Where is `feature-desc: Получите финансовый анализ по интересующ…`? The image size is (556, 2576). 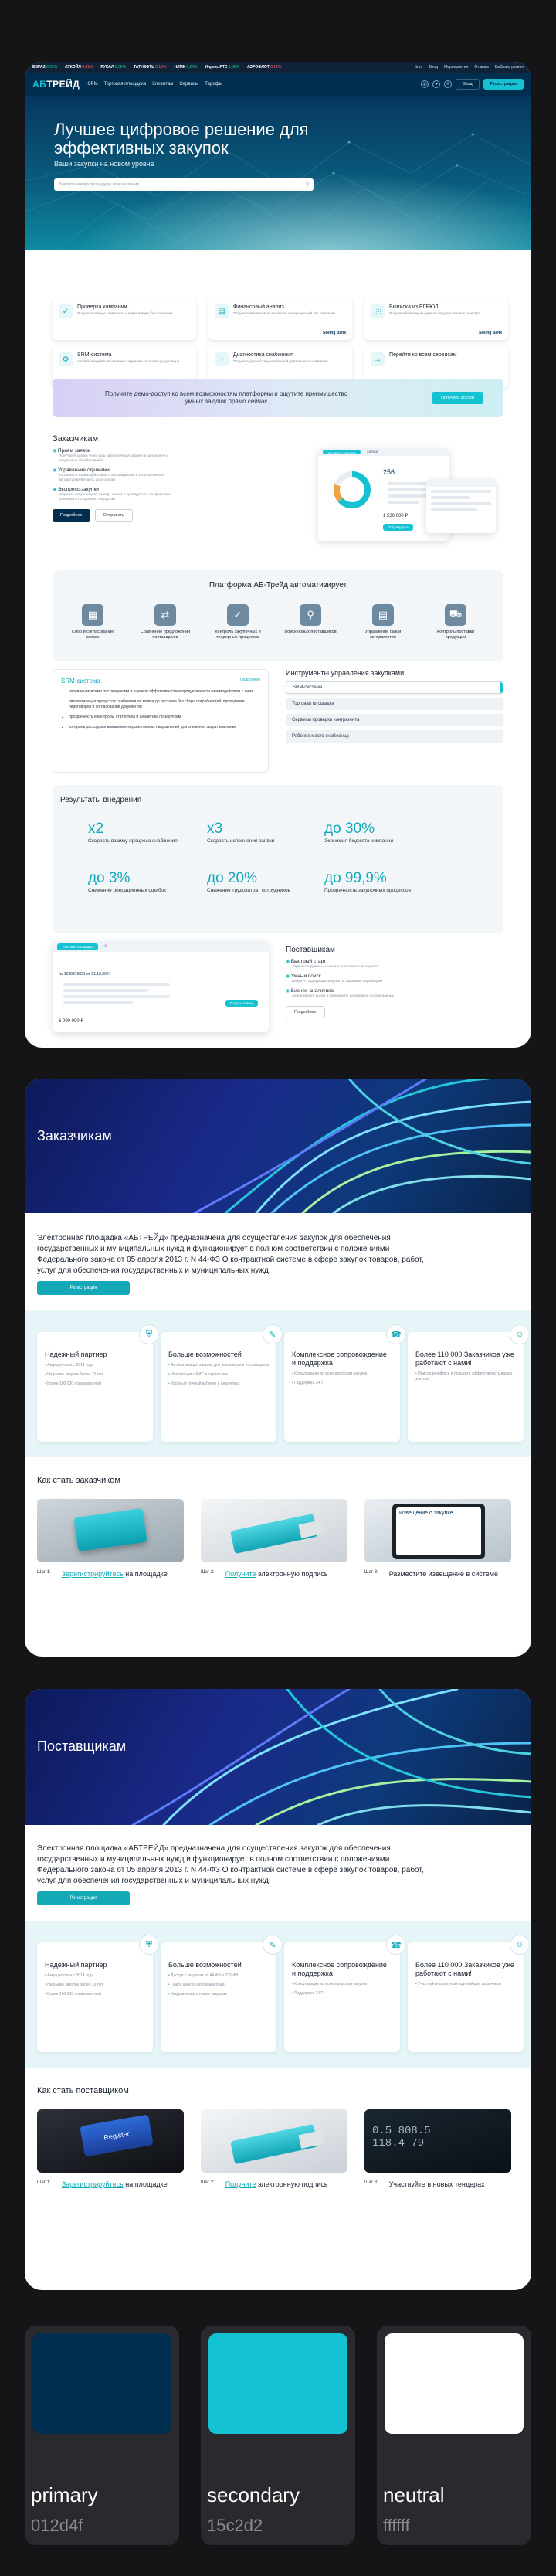
feature-desc: Получите финансовый анализ по интересующ… is located at coordinates (284, 313).